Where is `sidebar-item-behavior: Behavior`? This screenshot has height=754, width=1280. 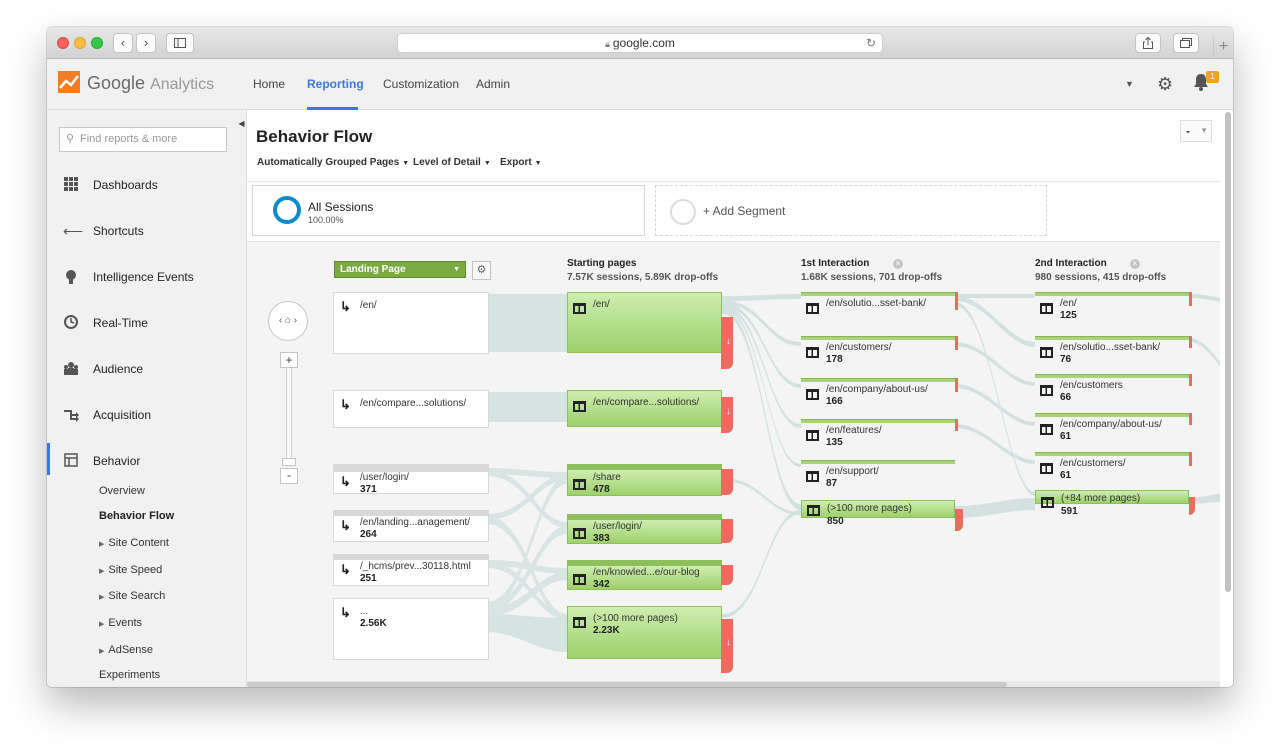
sidebar-item-behavior: Behavior is located at coordinates (147, 461).